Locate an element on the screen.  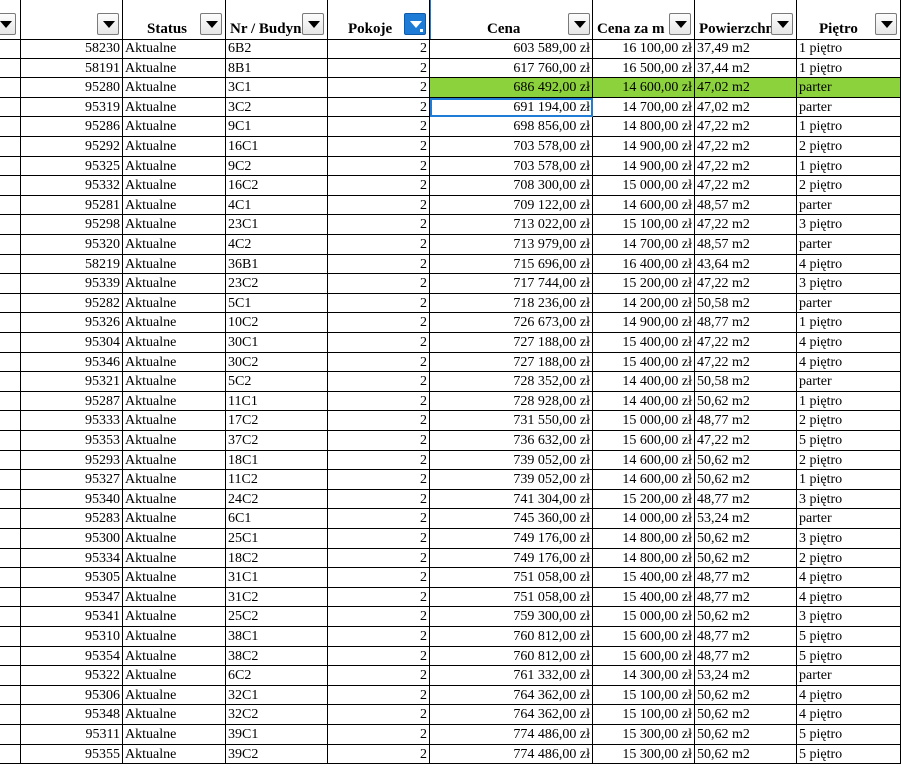
cell-id: 95320 is located at coordinates (72, 245).